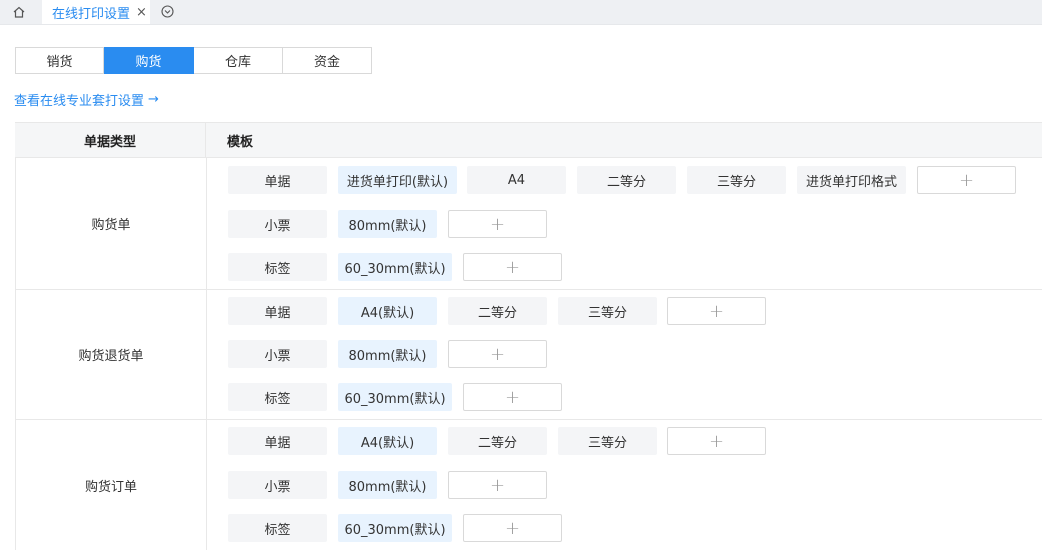 The height and width of the screenshot is (550, 1042). What do you see at coordinates (141, 12) in the screenshot?
I see `close-icon: ×` at bounding box center [141, 12].